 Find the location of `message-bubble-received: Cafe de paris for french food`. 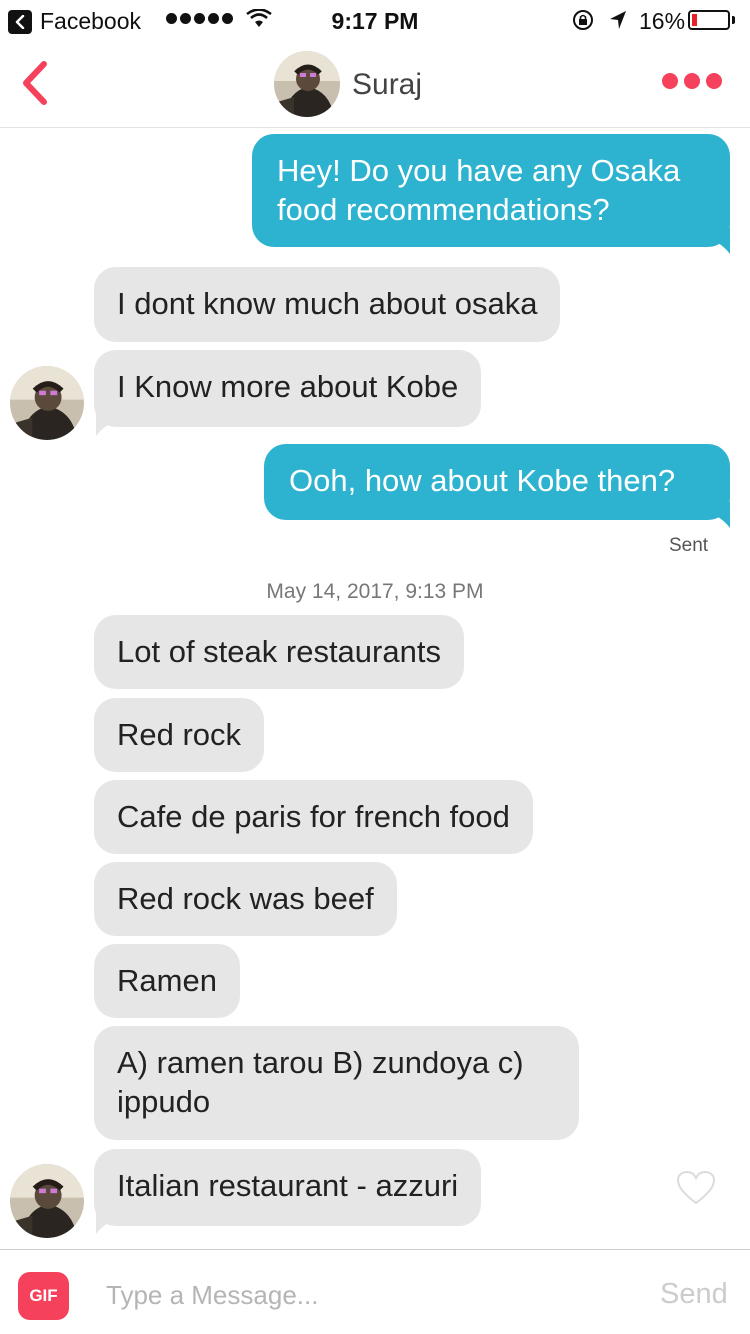

message-bubble-received: Cafe de paris for french food is located at coordinates (313, 817).